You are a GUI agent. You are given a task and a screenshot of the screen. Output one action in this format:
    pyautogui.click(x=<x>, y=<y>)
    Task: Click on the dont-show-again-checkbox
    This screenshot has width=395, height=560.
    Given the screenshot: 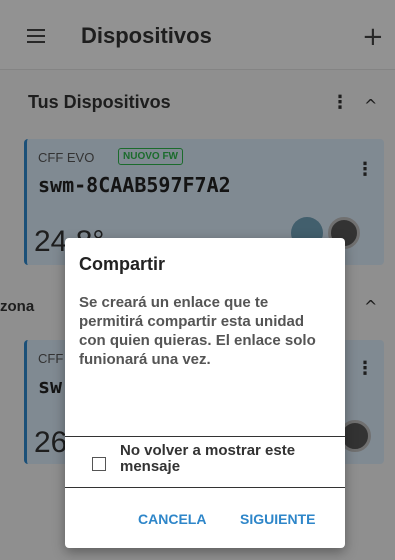 What is the action you would take?
    pyautogui.click(x=99, y=464)
    